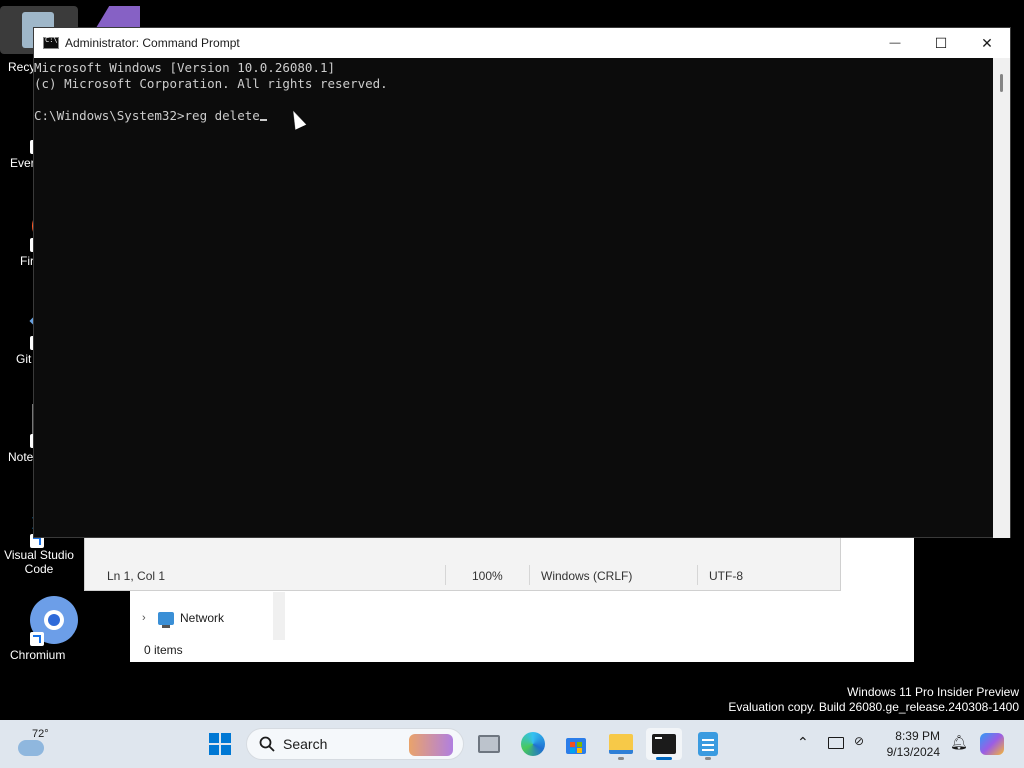  I want to click on desktop-icon-label: Ever, so click(22, 163).